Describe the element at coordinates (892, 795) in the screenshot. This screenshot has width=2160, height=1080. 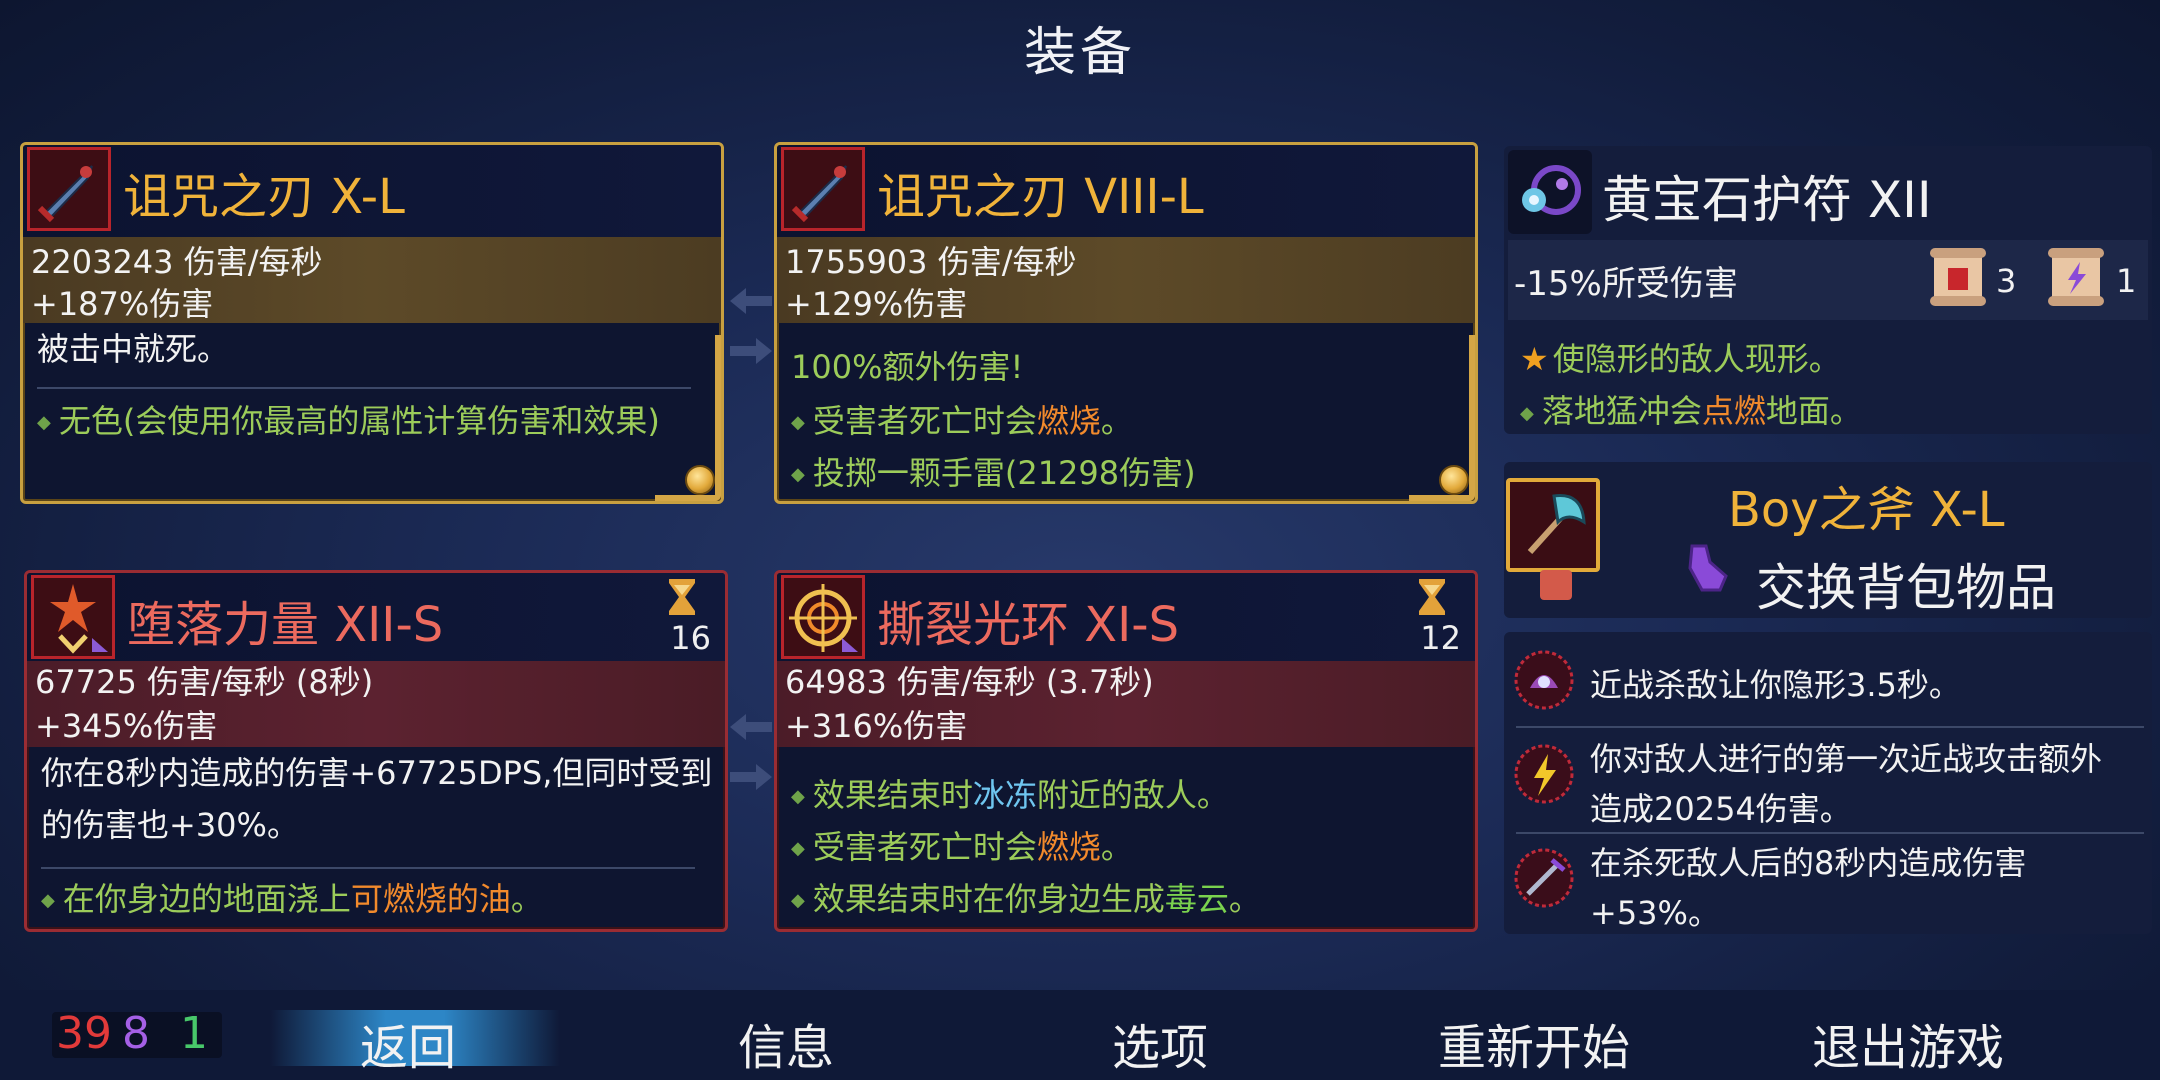
I see `trait-text: 效果结束时` at that location.